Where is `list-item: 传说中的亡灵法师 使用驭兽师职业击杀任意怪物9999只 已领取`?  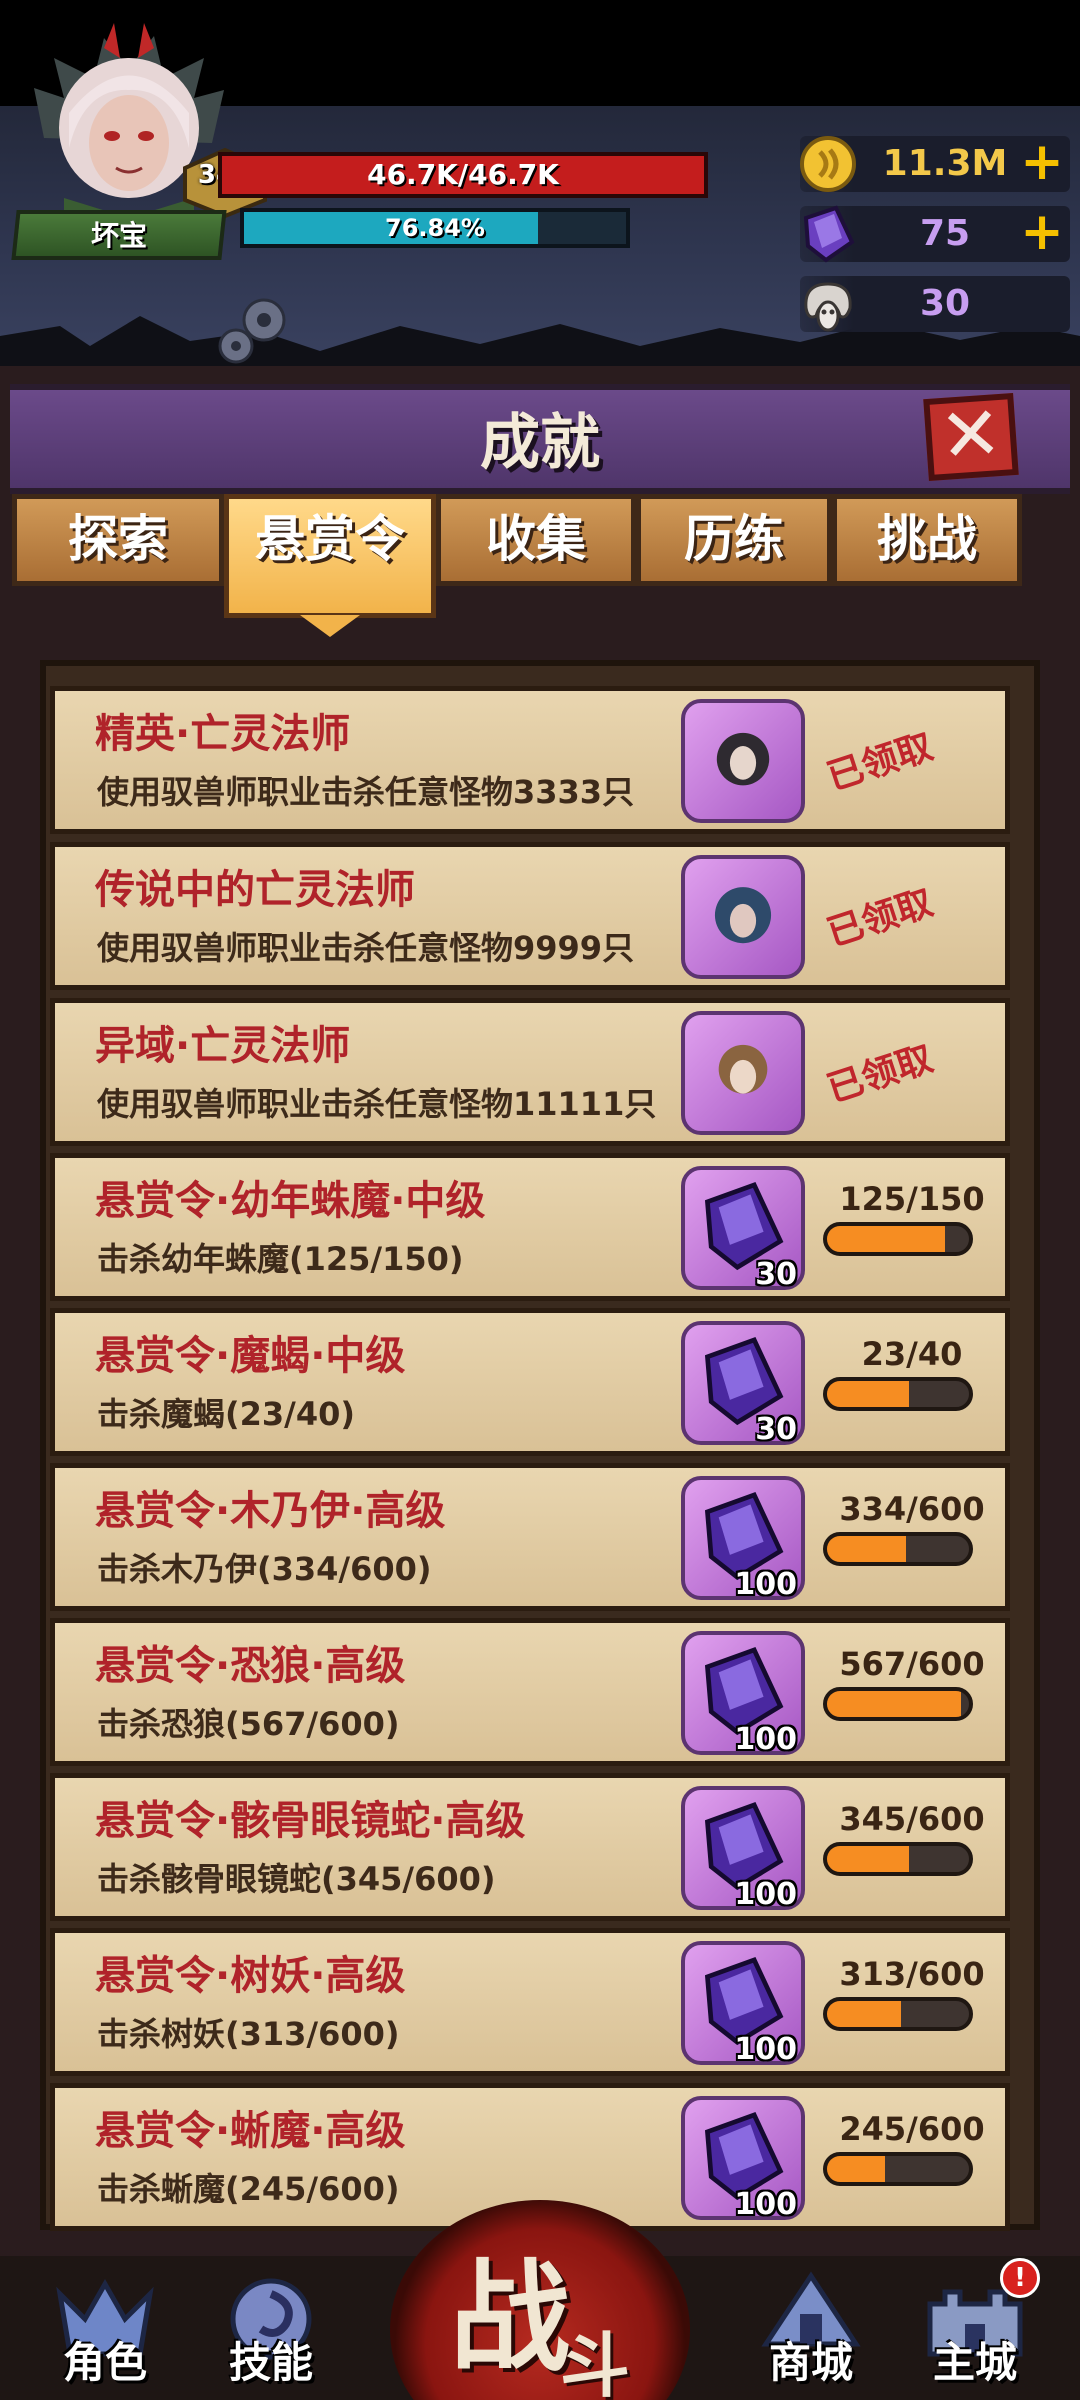 list-item: 传说中的亡灵法师 使用驭兽师职业击杀任意怪物9999只 已领取 is located at coordinates (530, 916).